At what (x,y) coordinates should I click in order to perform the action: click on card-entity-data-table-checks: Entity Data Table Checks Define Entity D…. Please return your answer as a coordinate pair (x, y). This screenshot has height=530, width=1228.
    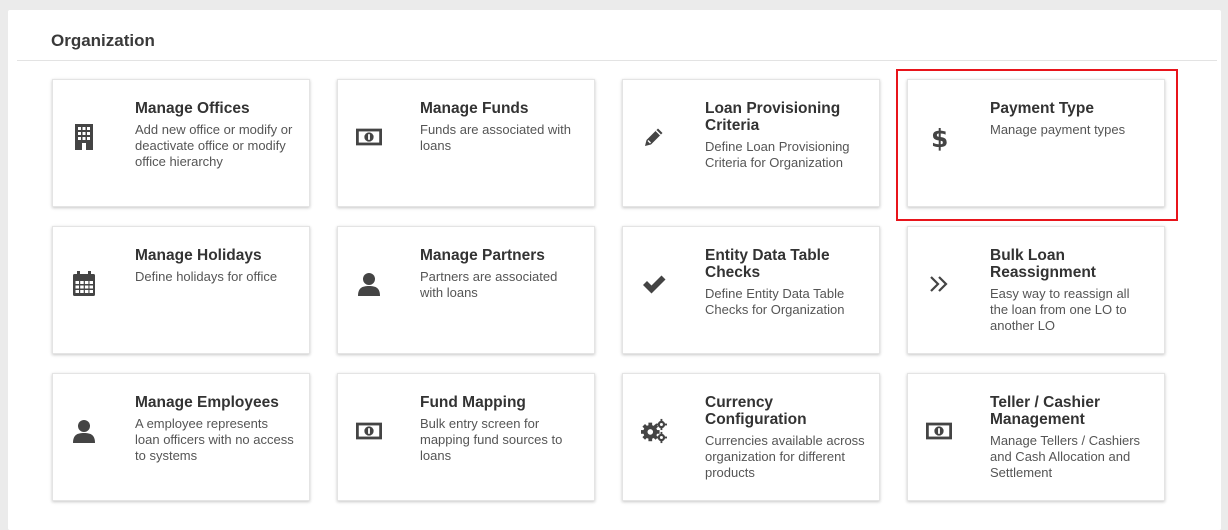
    Looking at the image, I should click on (751, 290).